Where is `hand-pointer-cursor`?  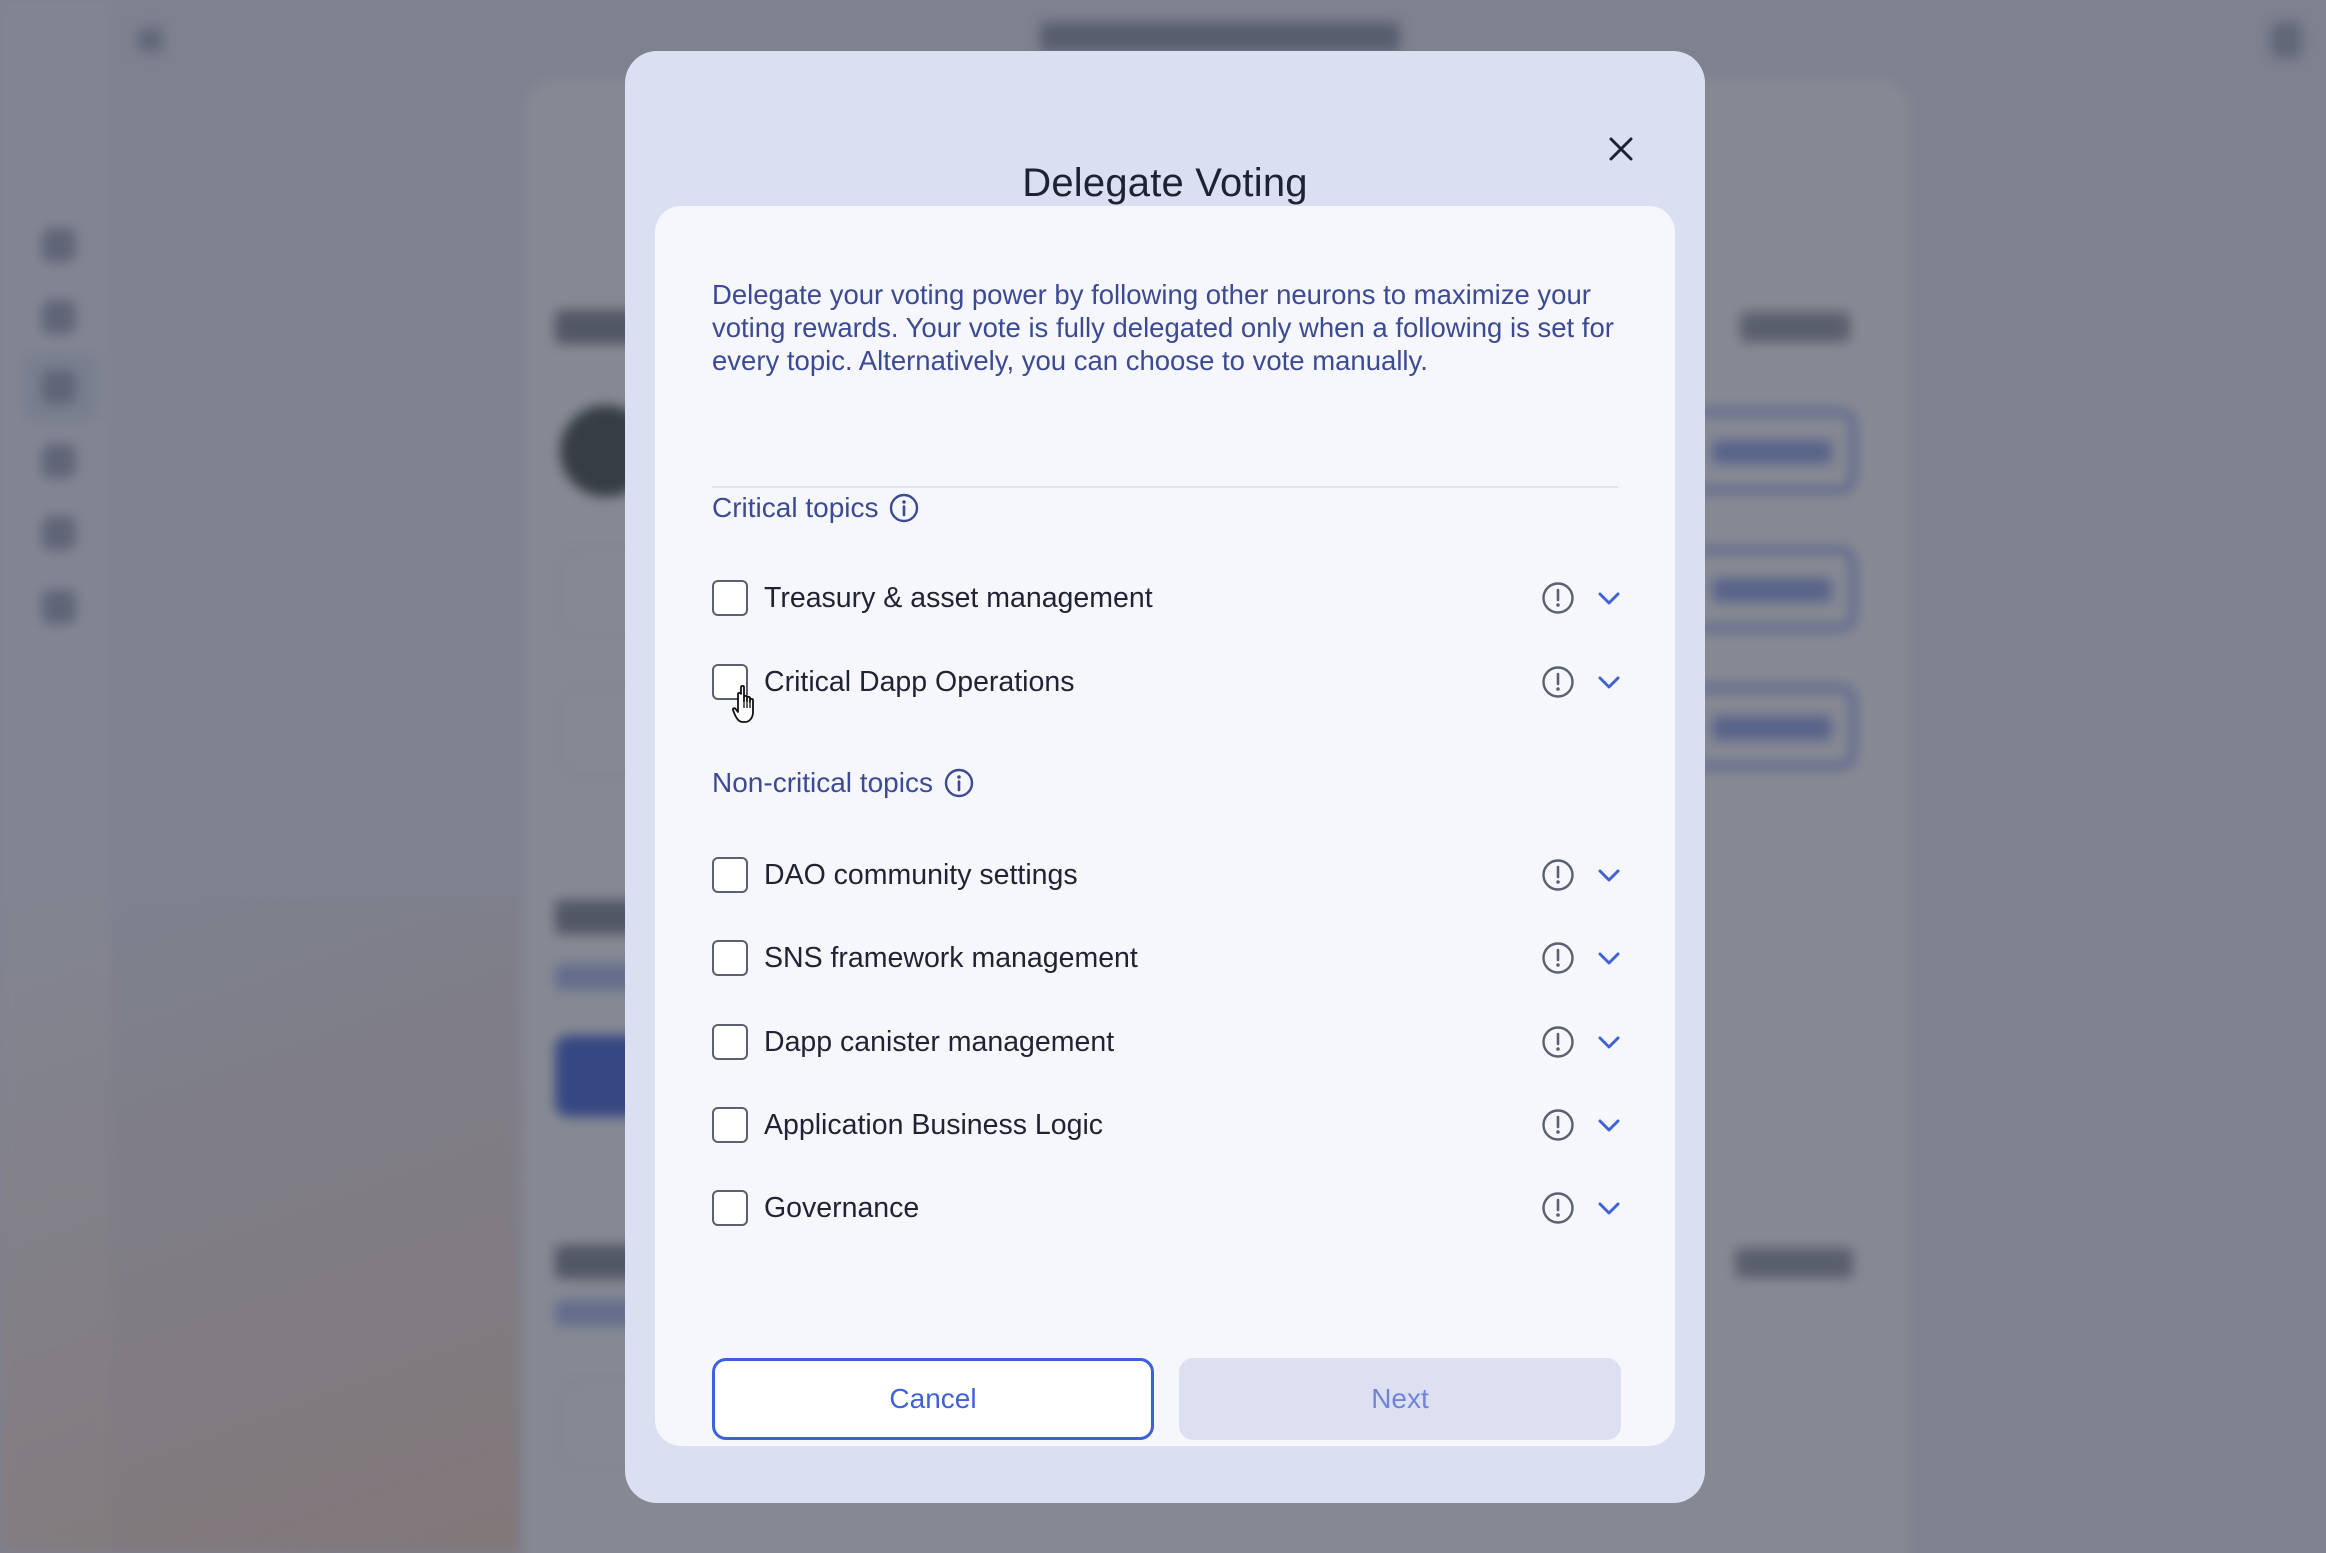
hand-pointer-cursor is located at coordinates (743, 703).